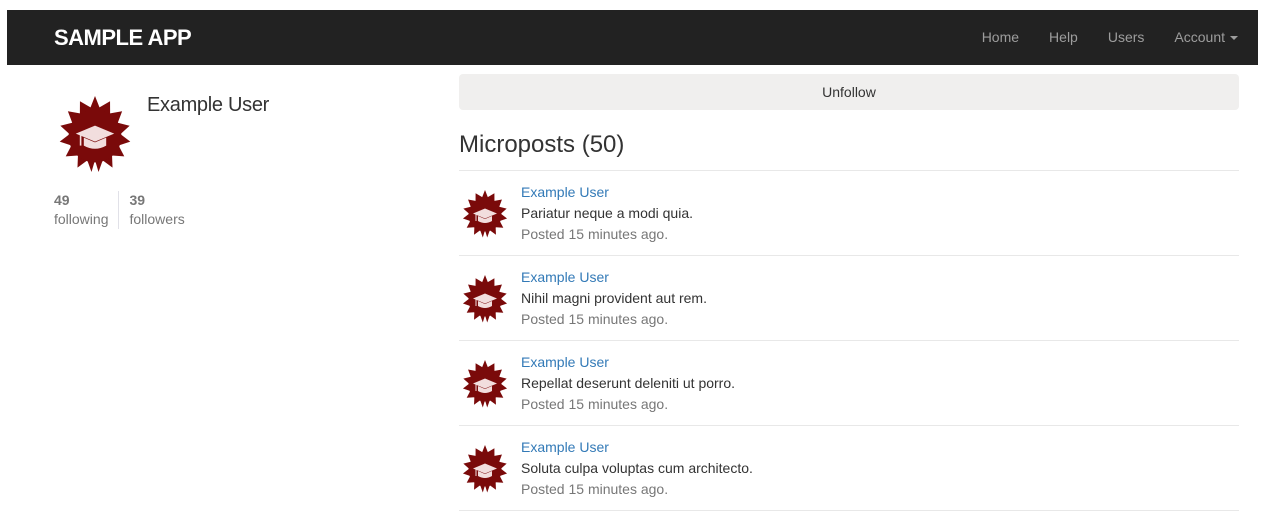 The height and width of the screenshot is (511, 1265). What do you see at coordinates (632, 37) in the screenshot?
I see `navbar: sample app Home Help Users Account` at bounding box center [632, 37].